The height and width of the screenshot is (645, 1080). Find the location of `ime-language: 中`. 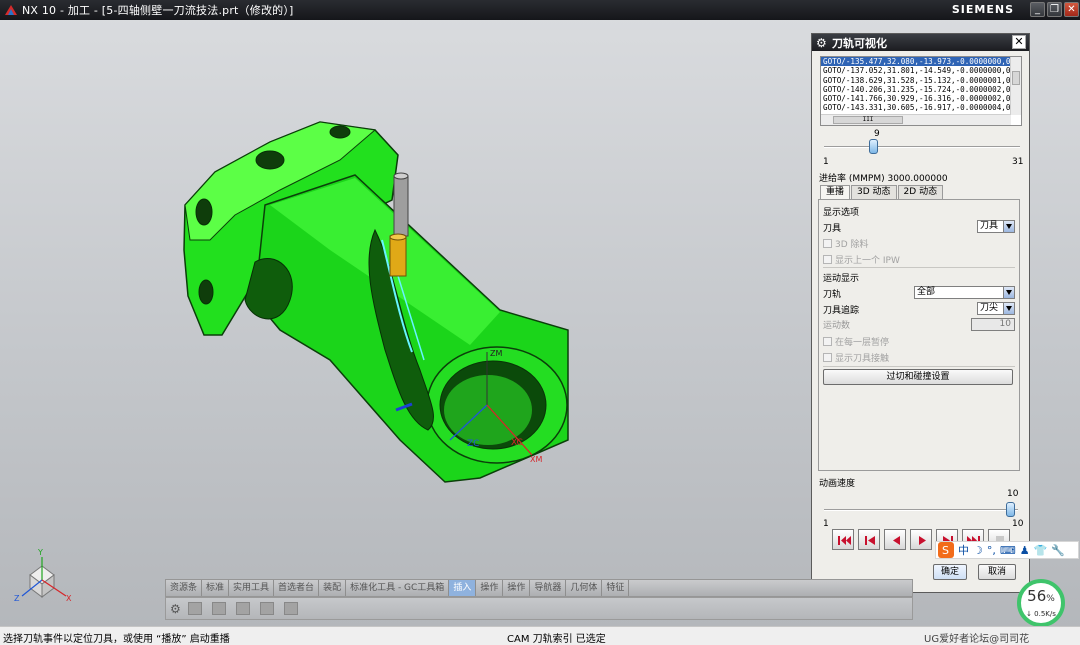

ime-language: 中 is located at coordinates (963, 550).